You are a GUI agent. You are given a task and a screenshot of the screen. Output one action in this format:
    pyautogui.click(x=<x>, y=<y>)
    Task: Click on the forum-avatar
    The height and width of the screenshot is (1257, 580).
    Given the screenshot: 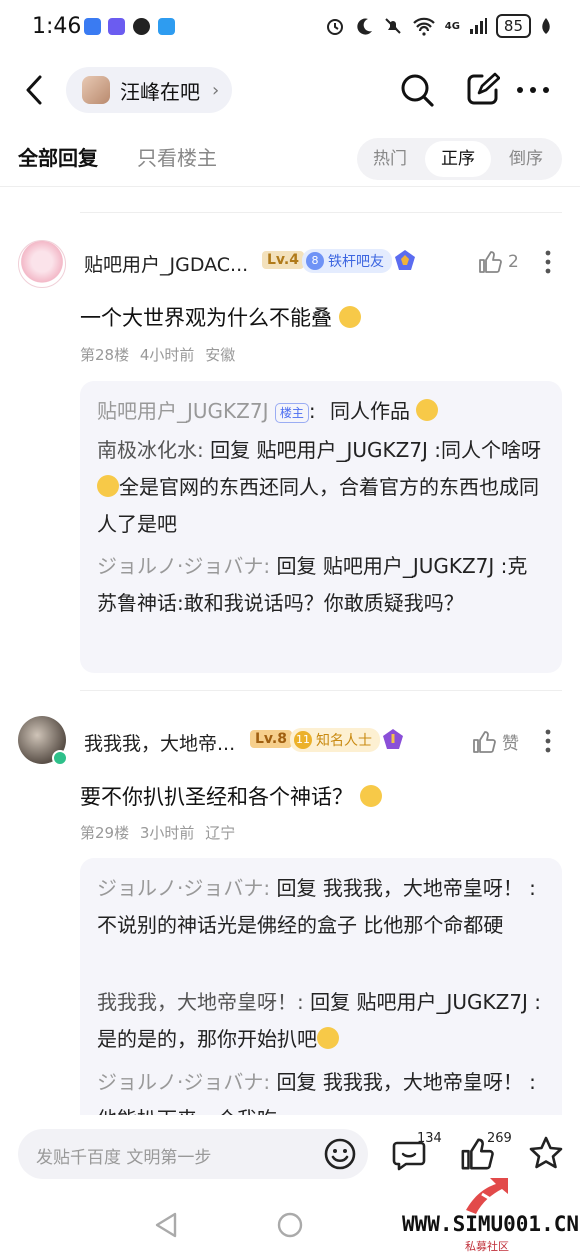 What is the action you would take?
    pyautogui.click(x=96, y=90)
    